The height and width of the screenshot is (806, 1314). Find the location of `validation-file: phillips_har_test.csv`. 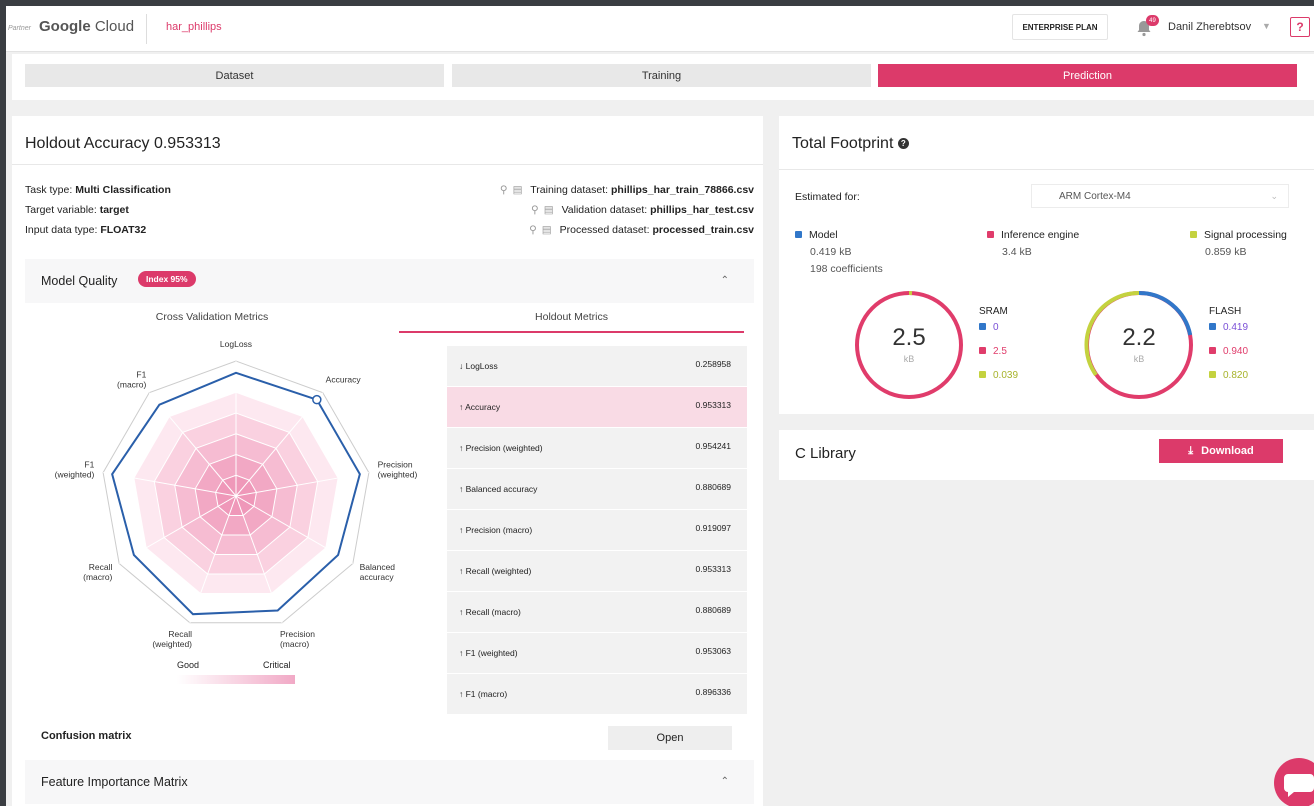

validation-file: phillips_har_test.csv is located at coordinates (702, 210).